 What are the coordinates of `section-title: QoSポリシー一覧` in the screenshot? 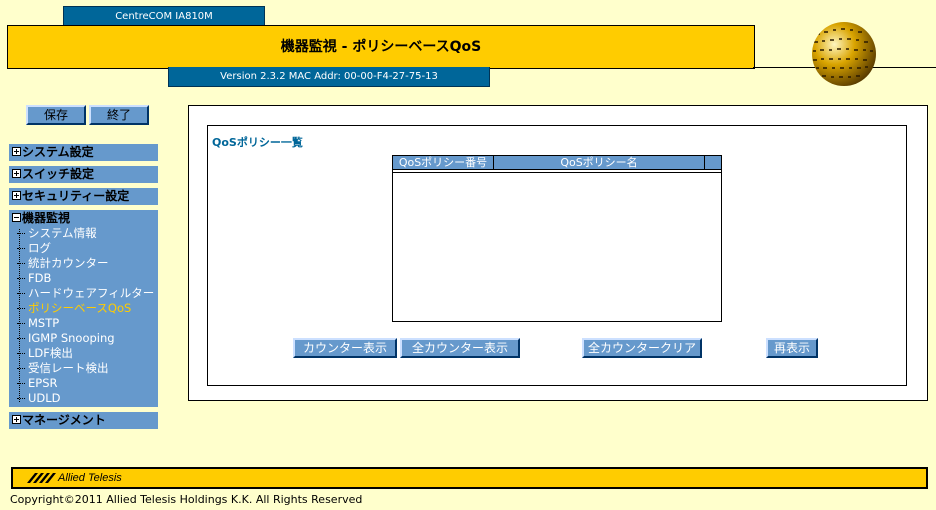 It's located at (257, 142).